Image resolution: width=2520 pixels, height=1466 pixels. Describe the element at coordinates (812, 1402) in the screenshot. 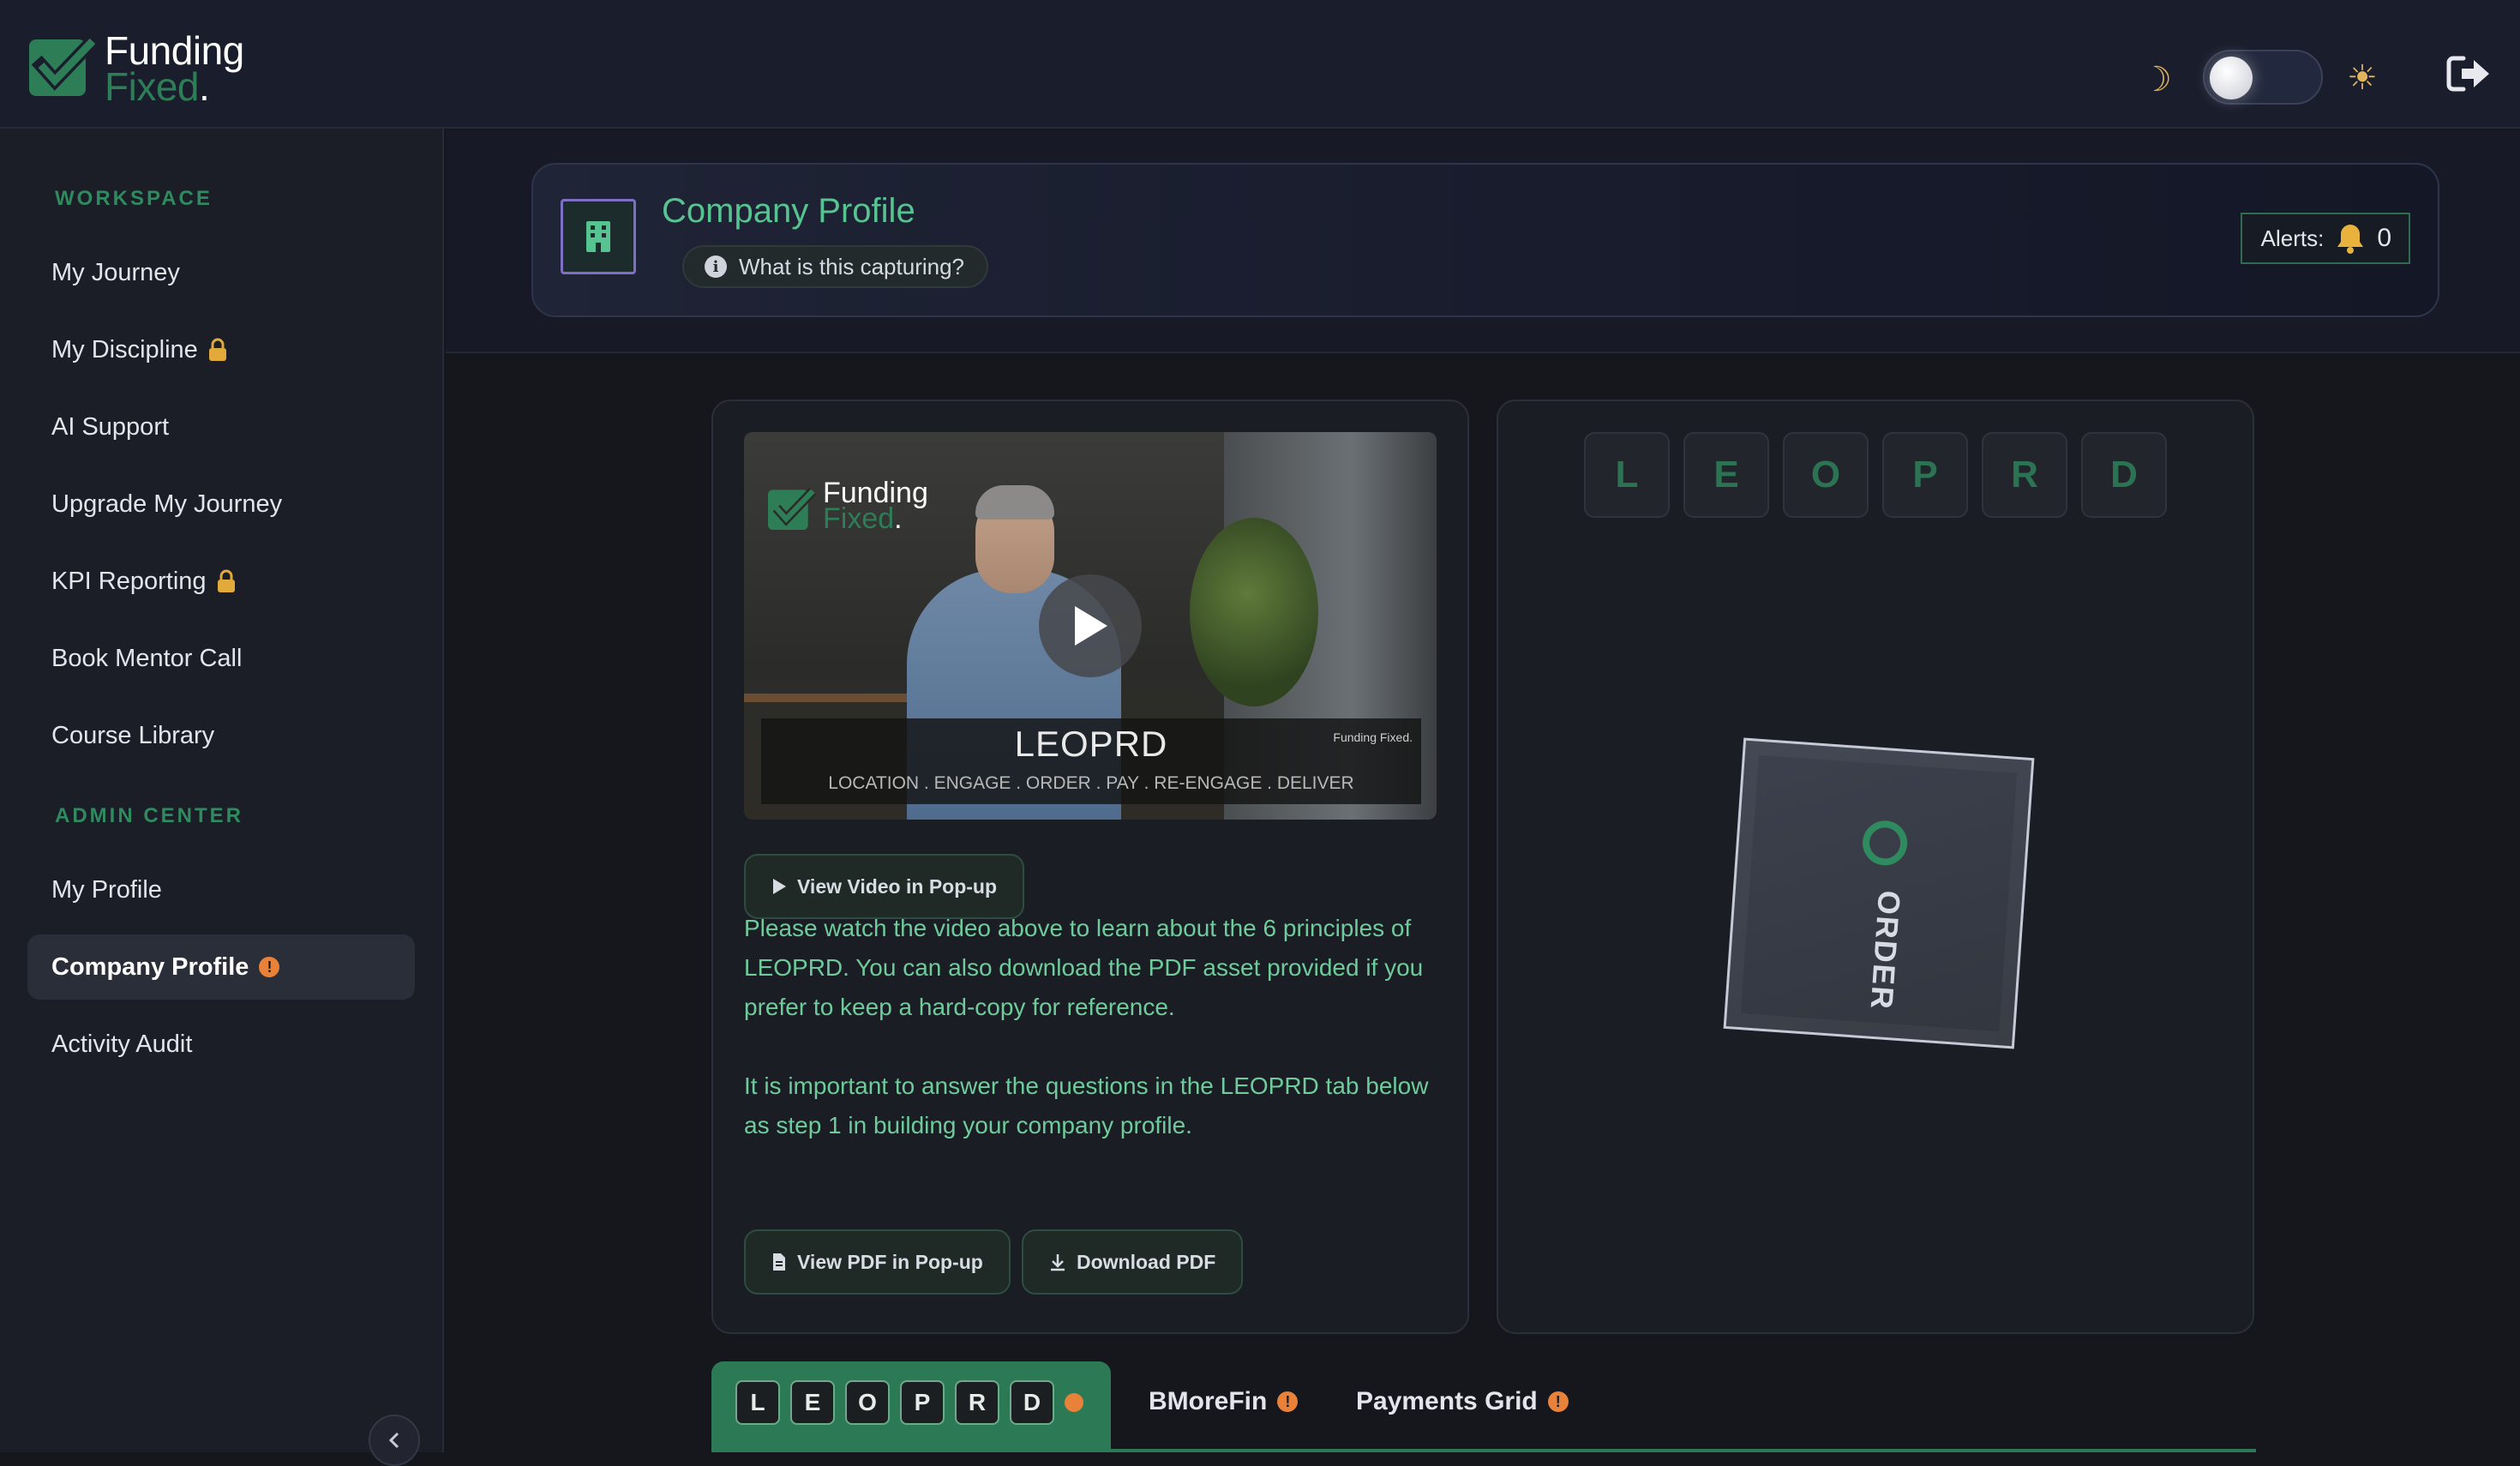

I see `tab-letter-e: E` at that location.